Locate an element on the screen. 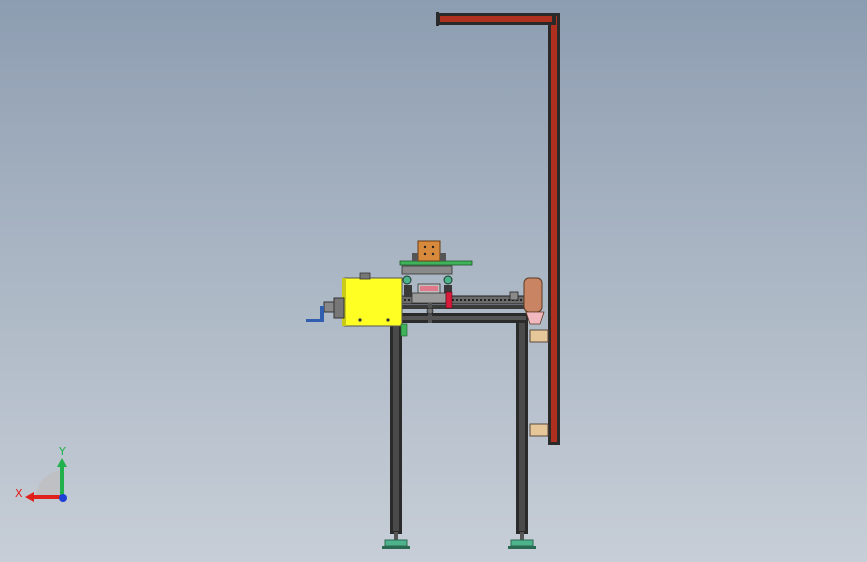  green-connector is located at coordinates (404, 330).